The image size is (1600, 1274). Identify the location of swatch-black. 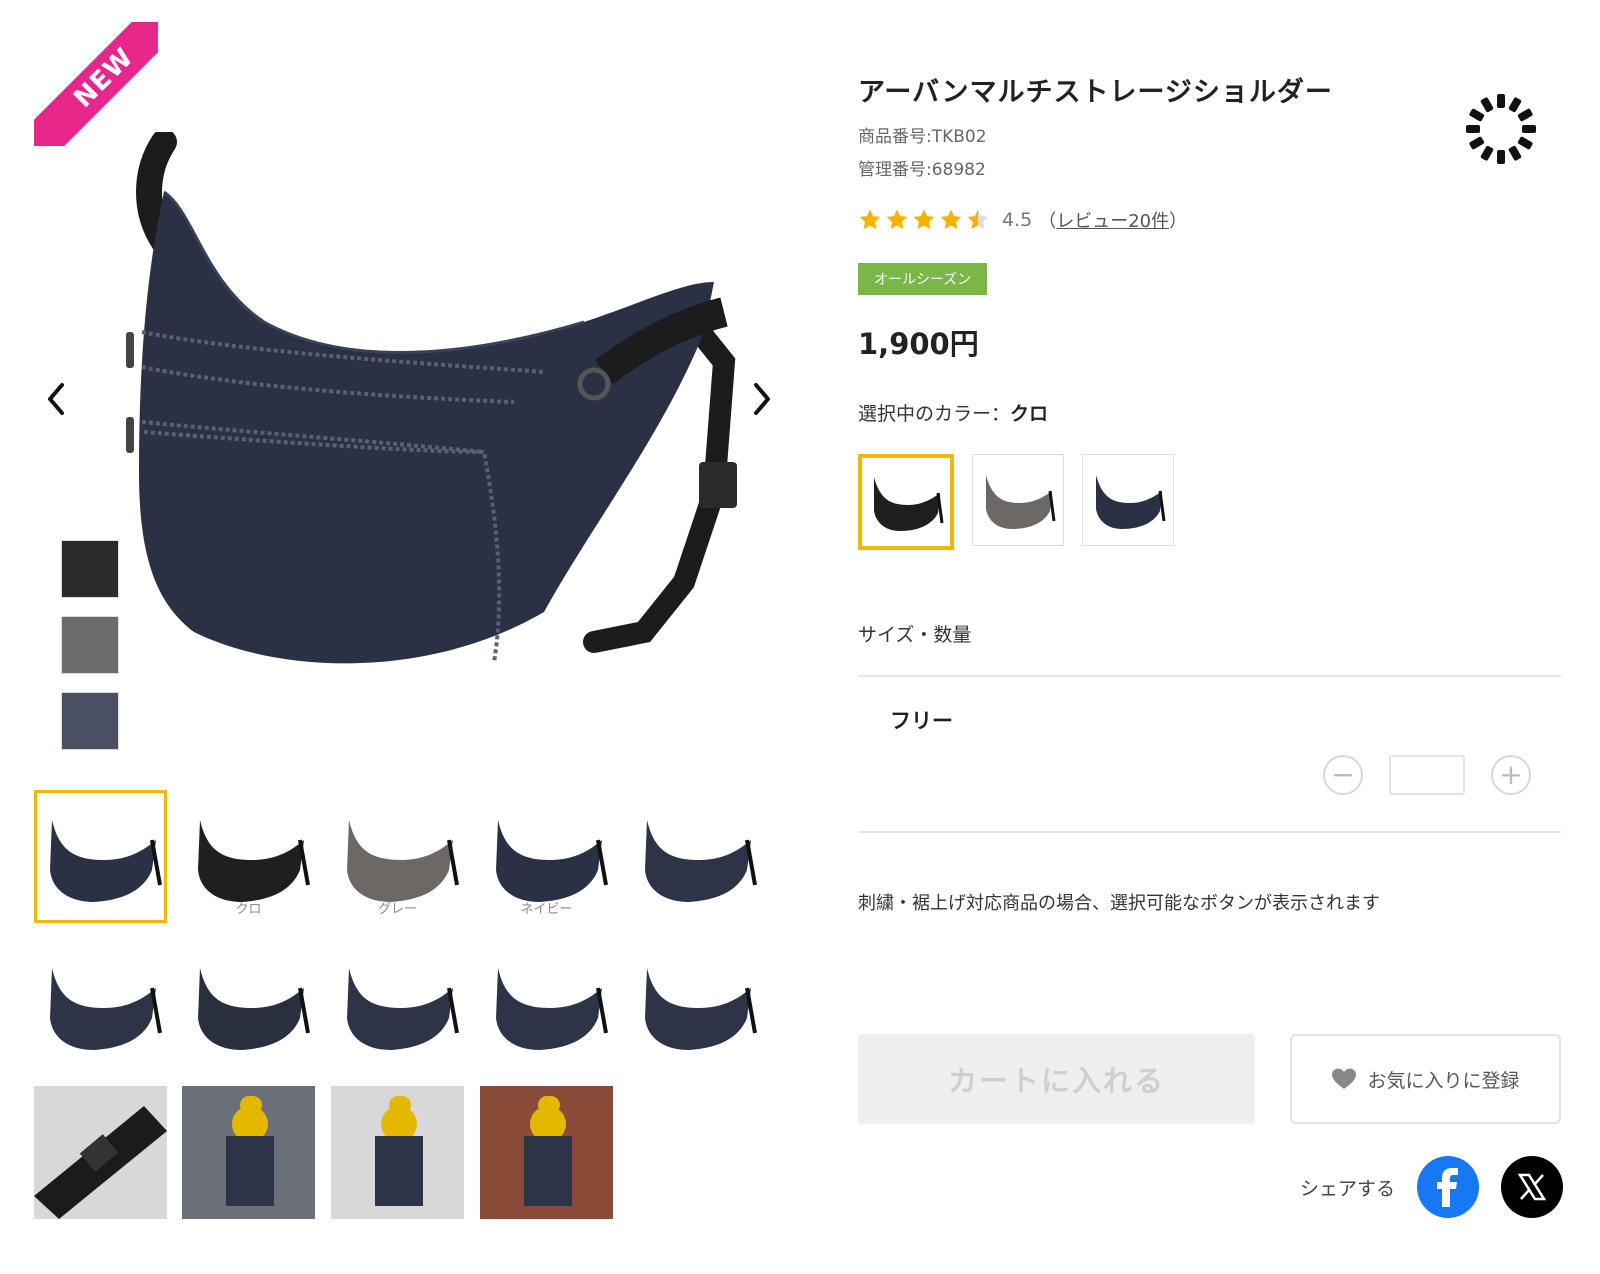
(90, 569).